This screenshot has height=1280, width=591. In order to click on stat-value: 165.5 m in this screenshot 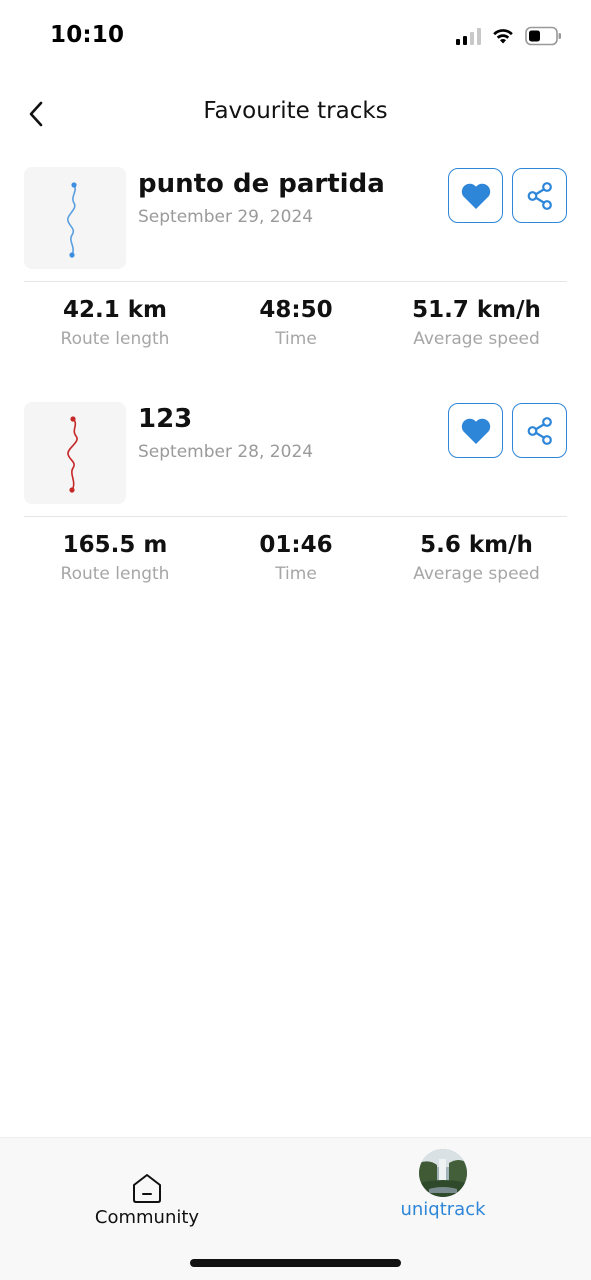, I will do `click(115, 545)`.